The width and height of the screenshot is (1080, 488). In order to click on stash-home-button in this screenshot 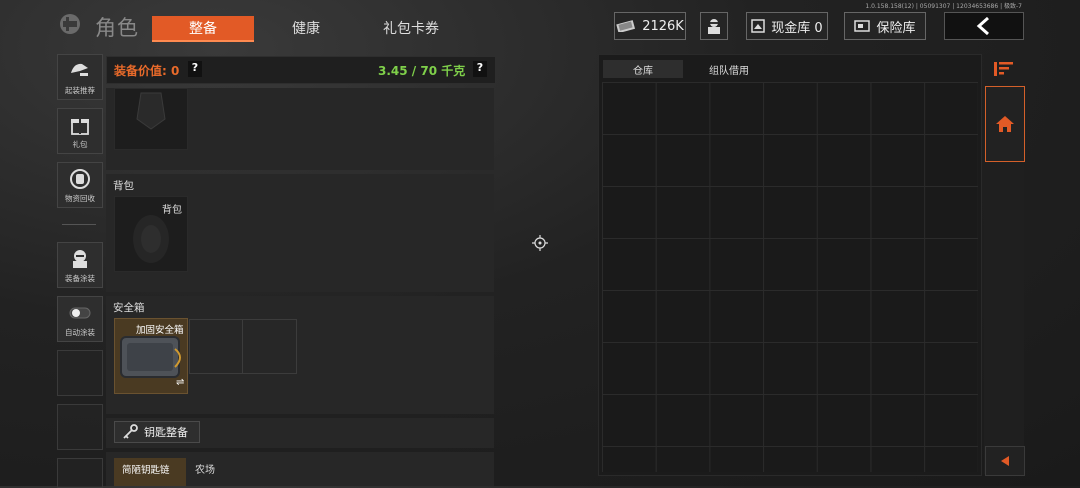, I will do `click(1005, 124)`.